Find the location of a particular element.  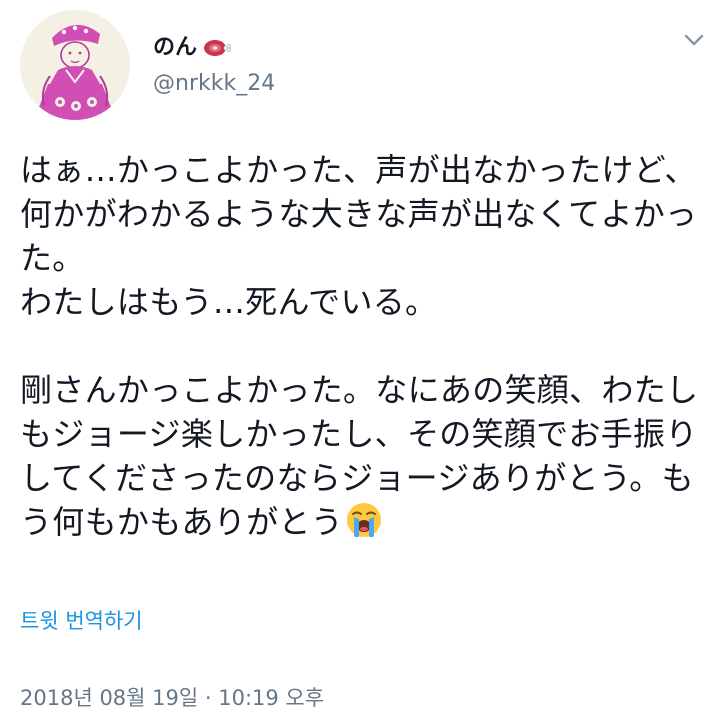

display-name: のん is located at coordinates (175, 48).